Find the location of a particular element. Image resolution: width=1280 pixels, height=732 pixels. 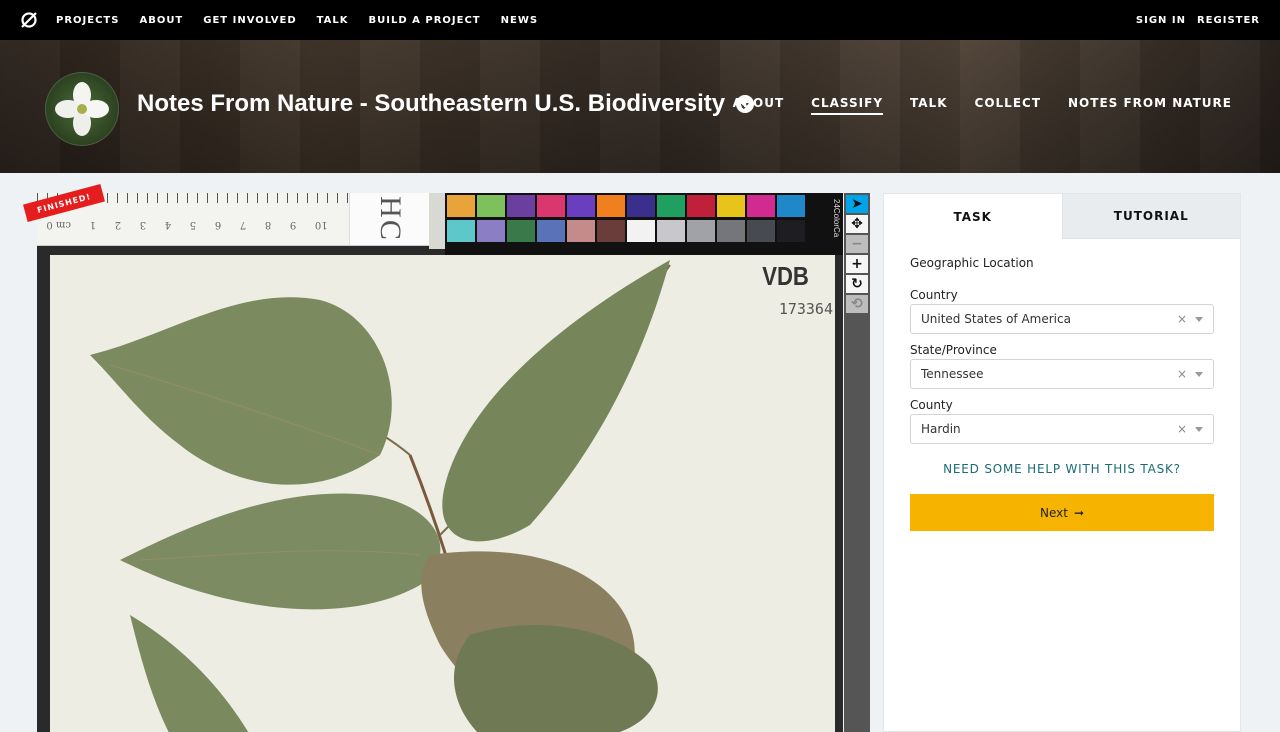

task-tabs: TASK TUTORIAL is located at coordinates (1062, 216).